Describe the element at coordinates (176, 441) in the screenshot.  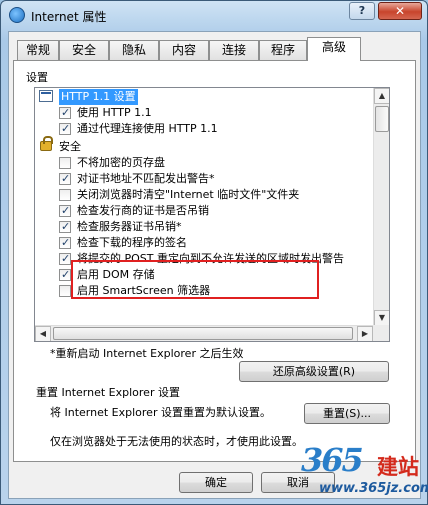
I see `reset-hint: 仅在浏览器处于无法使用的状态时，才使用此设置。` at that location.